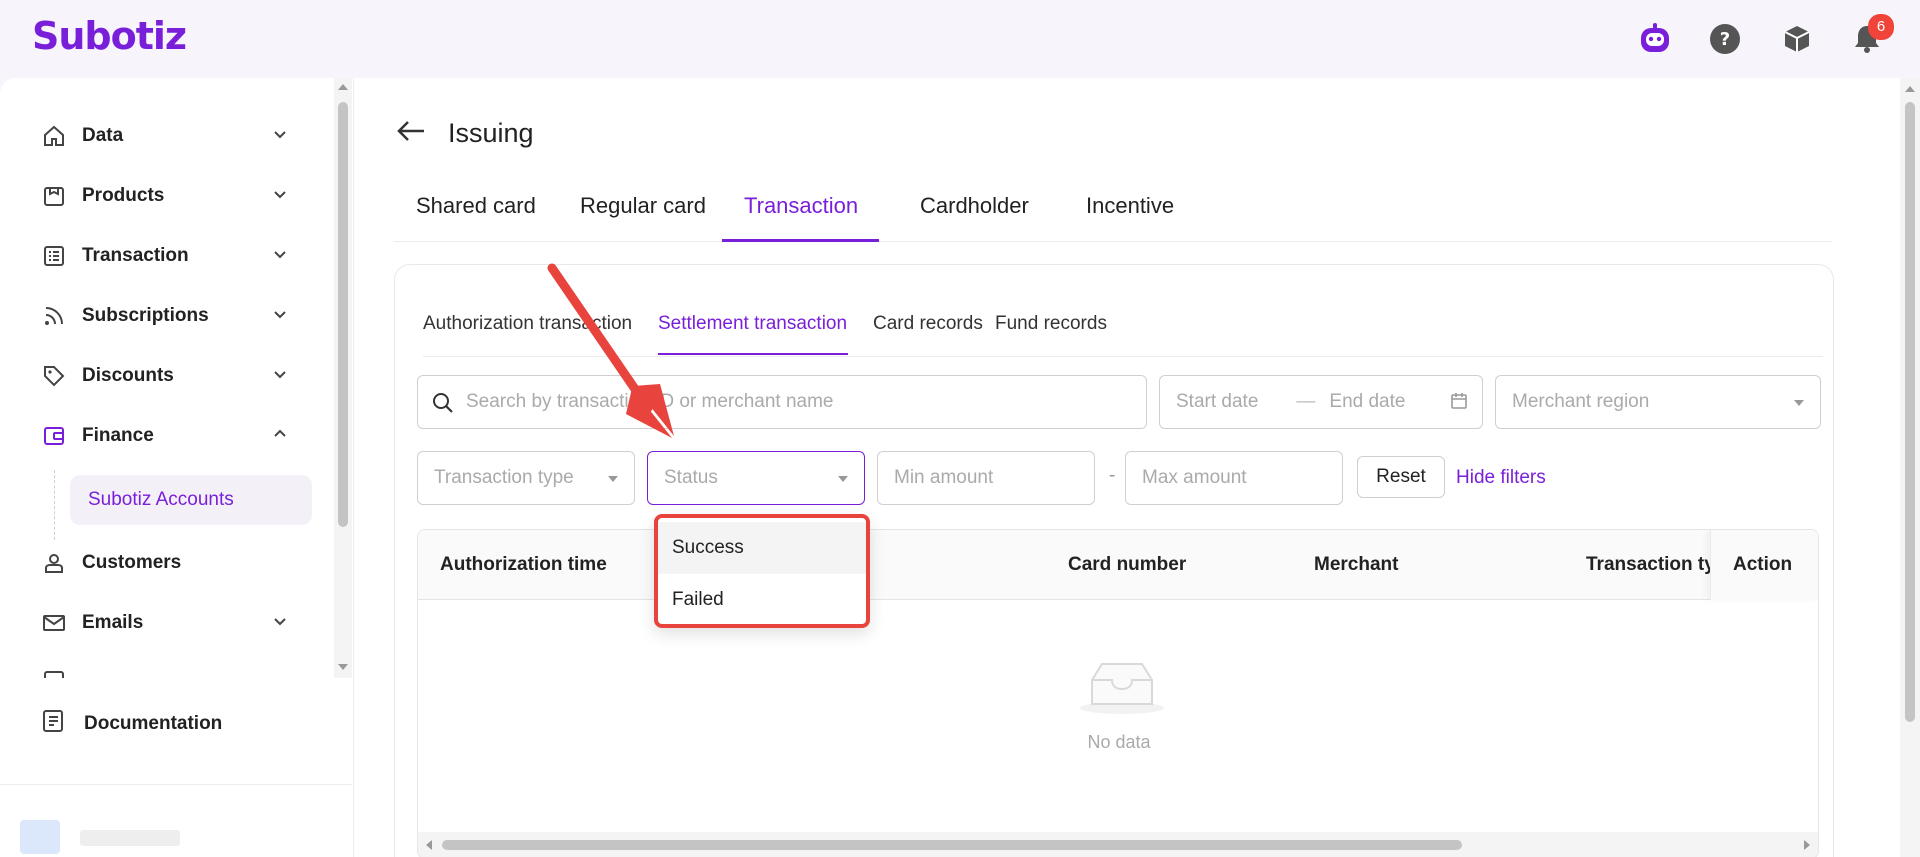 The image size is (1920, 857). I want to click on column-merchant: Merchant, so click(1356, 565).